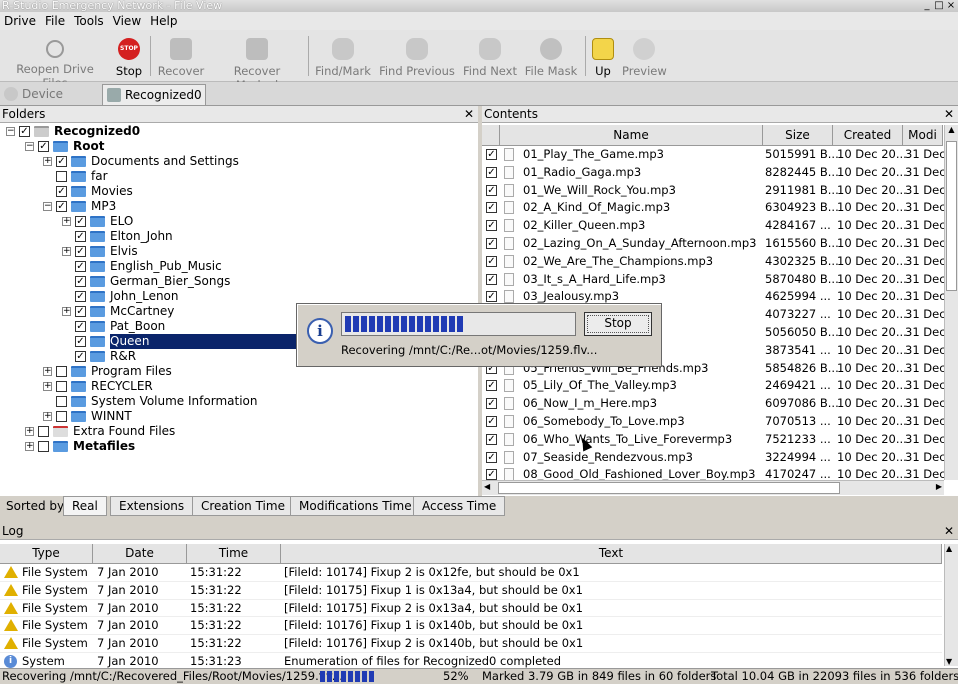 This screenshot has height=684, width=958. I want to click on tree-node-program-files: + Program Files, so click(107, 371).